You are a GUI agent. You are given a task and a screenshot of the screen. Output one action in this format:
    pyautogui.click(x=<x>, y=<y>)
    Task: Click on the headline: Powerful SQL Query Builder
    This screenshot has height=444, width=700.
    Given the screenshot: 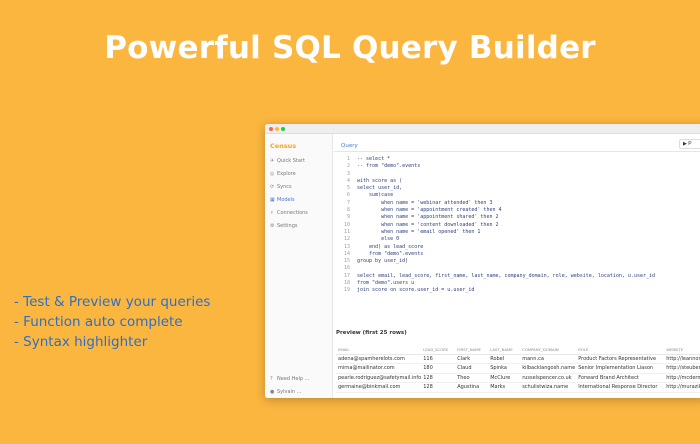 What is the action you would take?
    pyautogui.click(x=350, y=48)
    